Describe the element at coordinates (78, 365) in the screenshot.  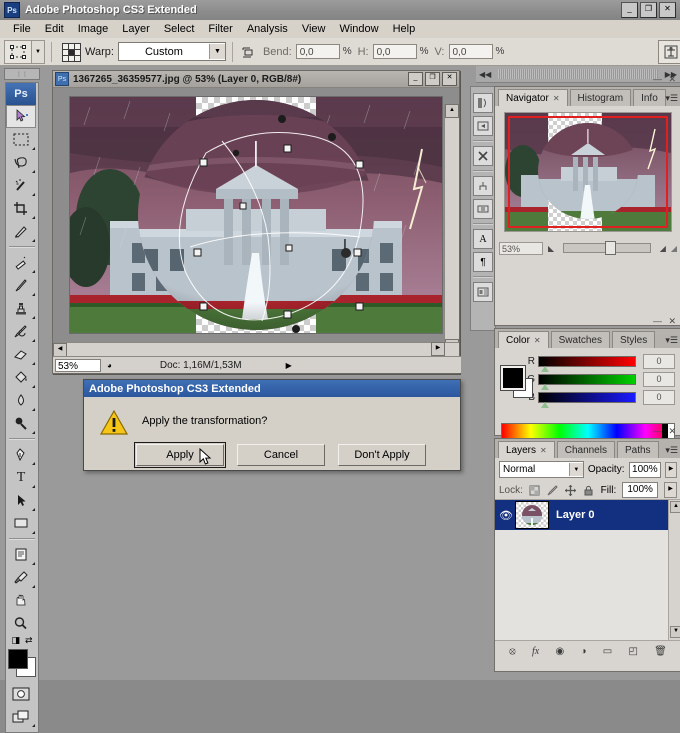
I see `zoom-level-input: 53%` at that location.